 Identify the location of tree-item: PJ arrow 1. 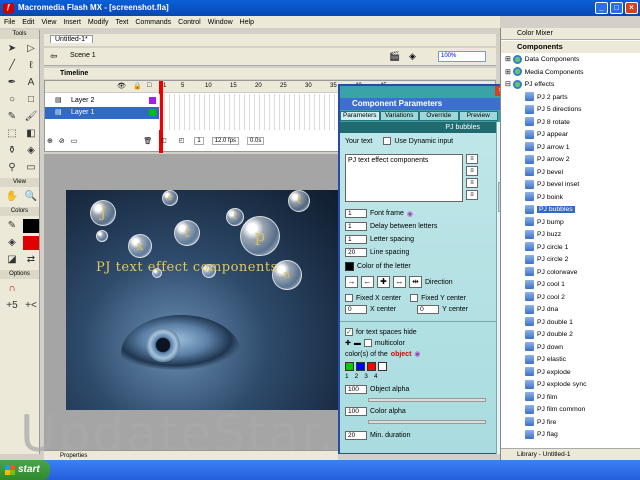
(570, 148).